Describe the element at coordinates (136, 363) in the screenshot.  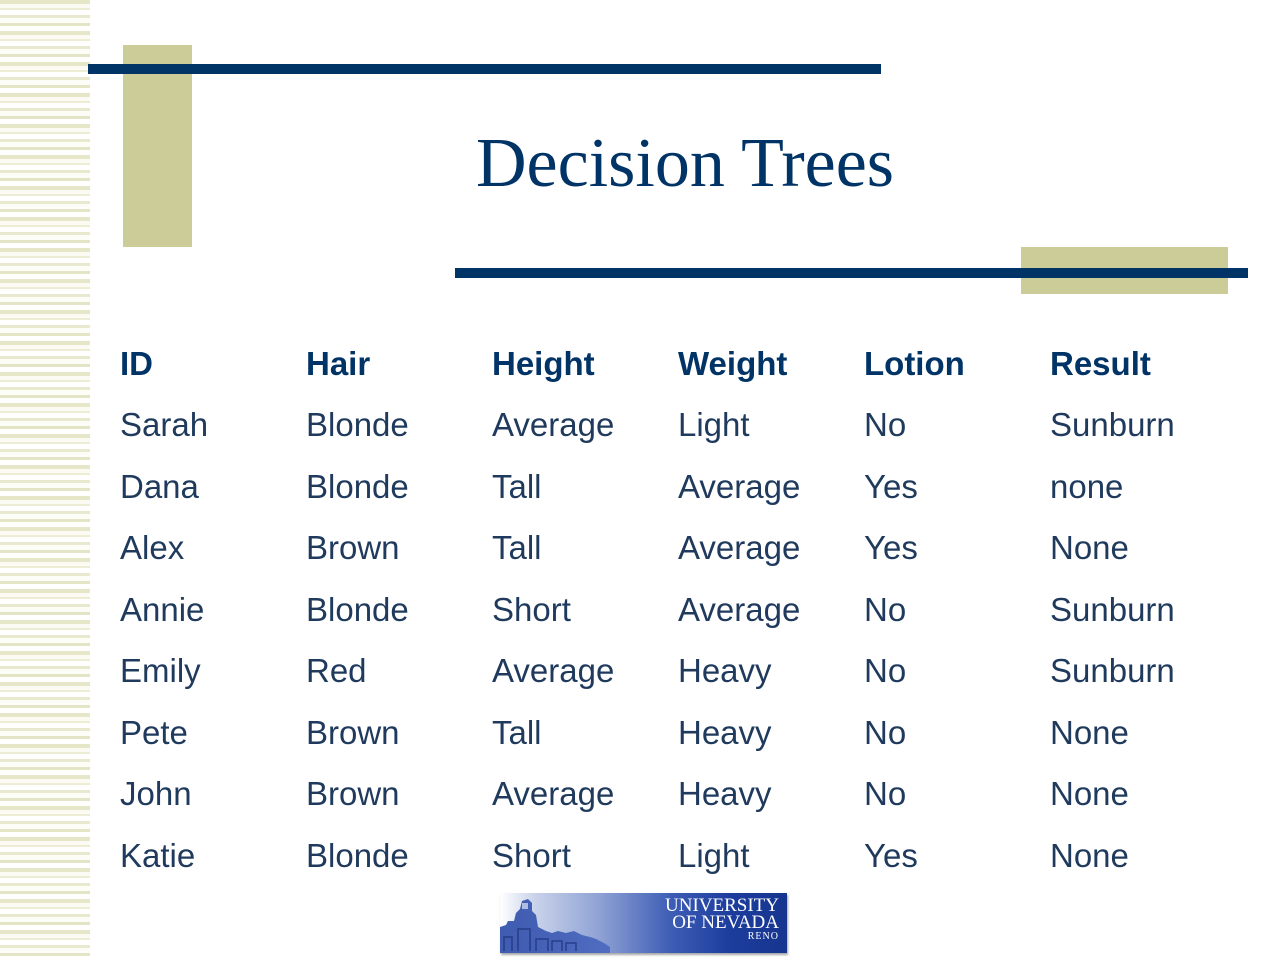
I see `column-header-id: ID` at that location.